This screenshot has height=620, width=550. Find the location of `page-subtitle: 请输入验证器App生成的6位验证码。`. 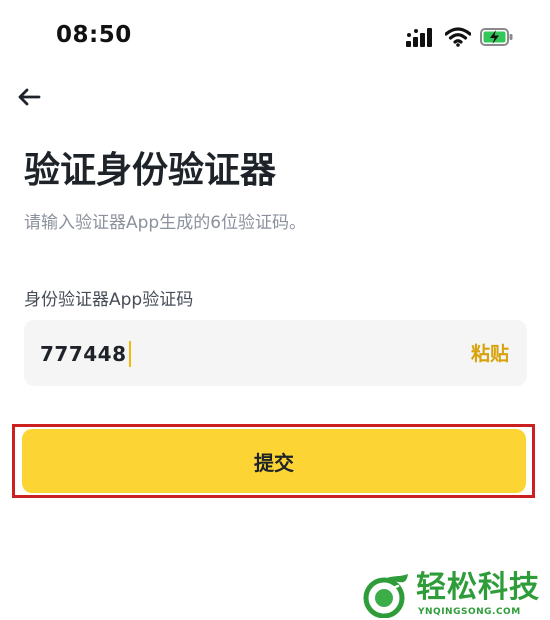

page-subtitle: 请输入验证器App生成的6位验证码。 is located at coordinates (165, 223).